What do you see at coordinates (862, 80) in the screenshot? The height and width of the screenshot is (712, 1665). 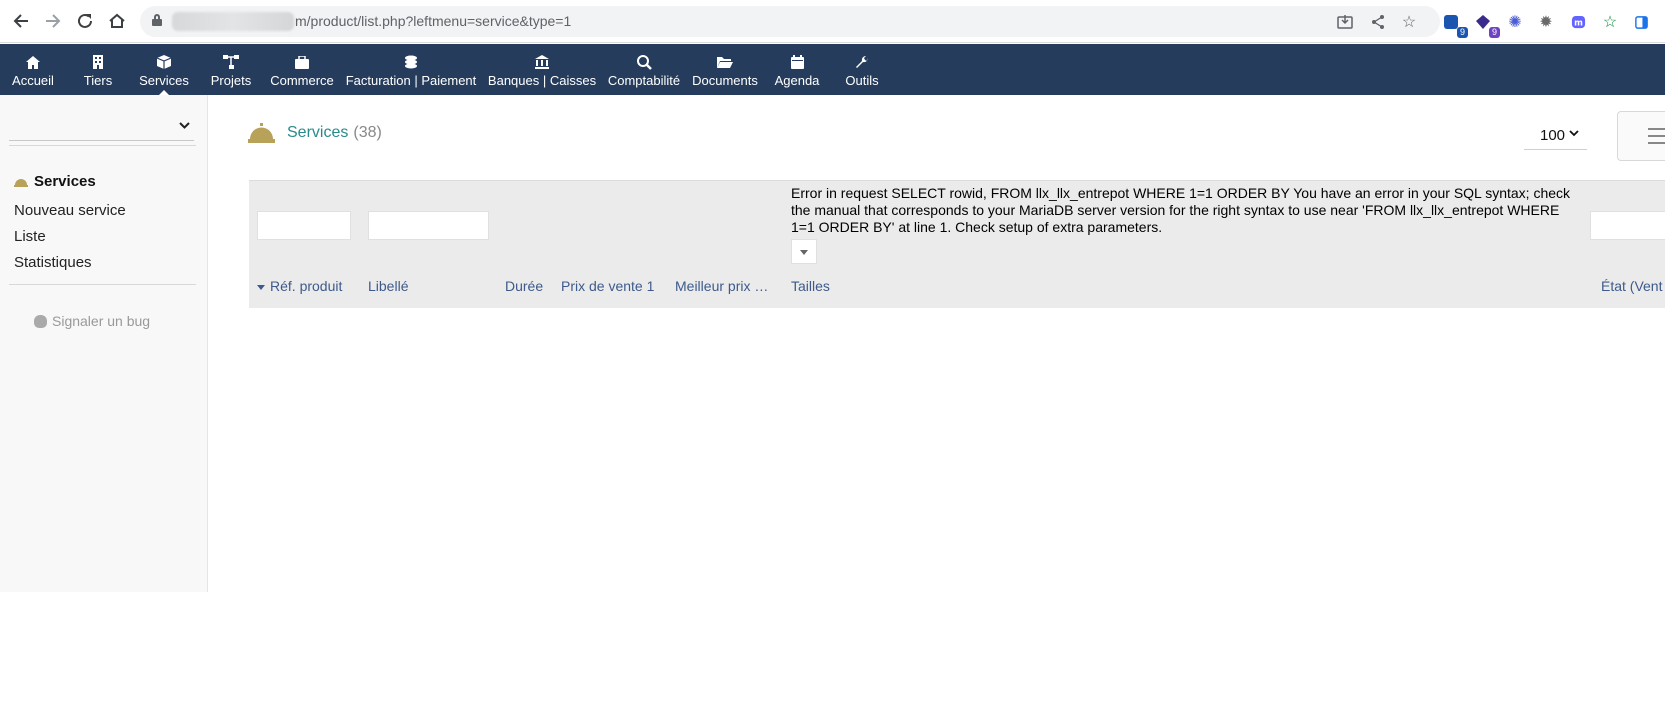 I see `menu-item-label: Outils` at bounding box center [862, 80].